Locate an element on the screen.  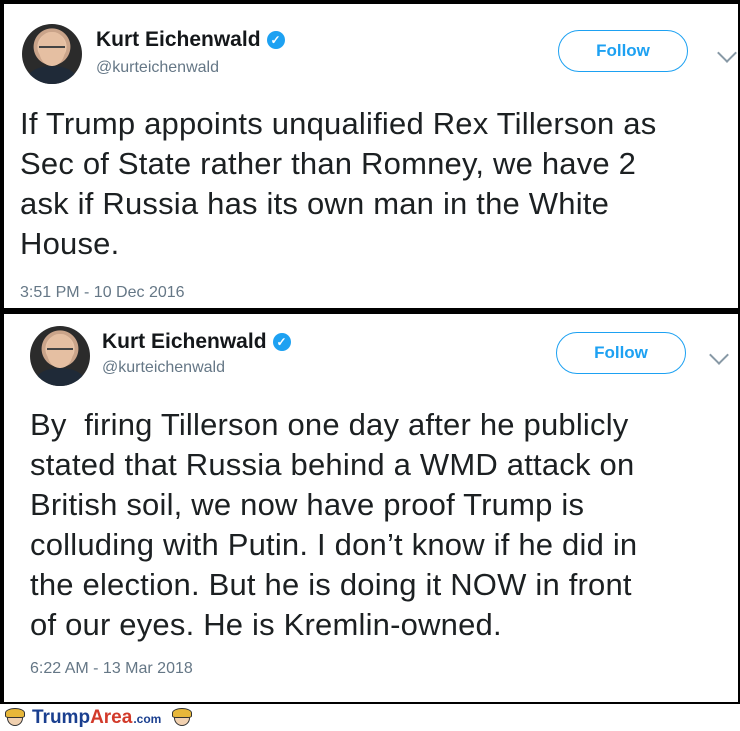
brand-part-1: Trump is located at coordinates (61, 717).